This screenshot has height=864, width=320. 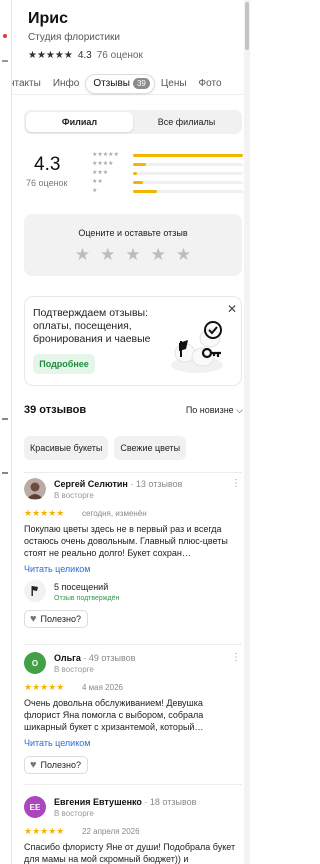 I want to click on promo-more-button: Подробнее, so click(x=64, y=364).